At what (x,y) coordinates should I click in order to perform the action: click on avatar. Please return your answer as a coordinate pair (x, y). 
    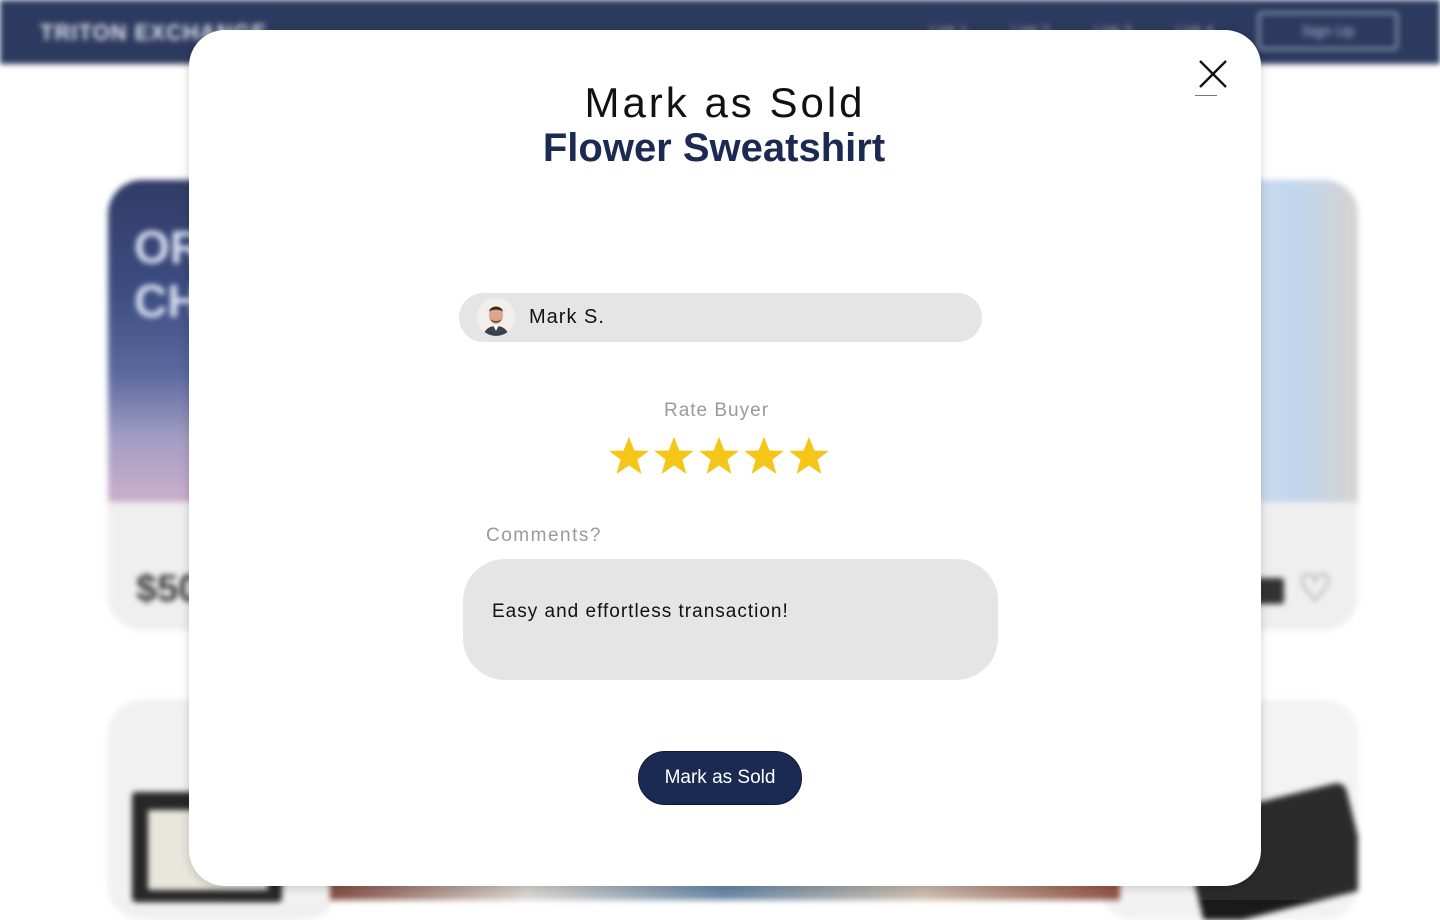
    Looking at the image, I should click on (496, 317).